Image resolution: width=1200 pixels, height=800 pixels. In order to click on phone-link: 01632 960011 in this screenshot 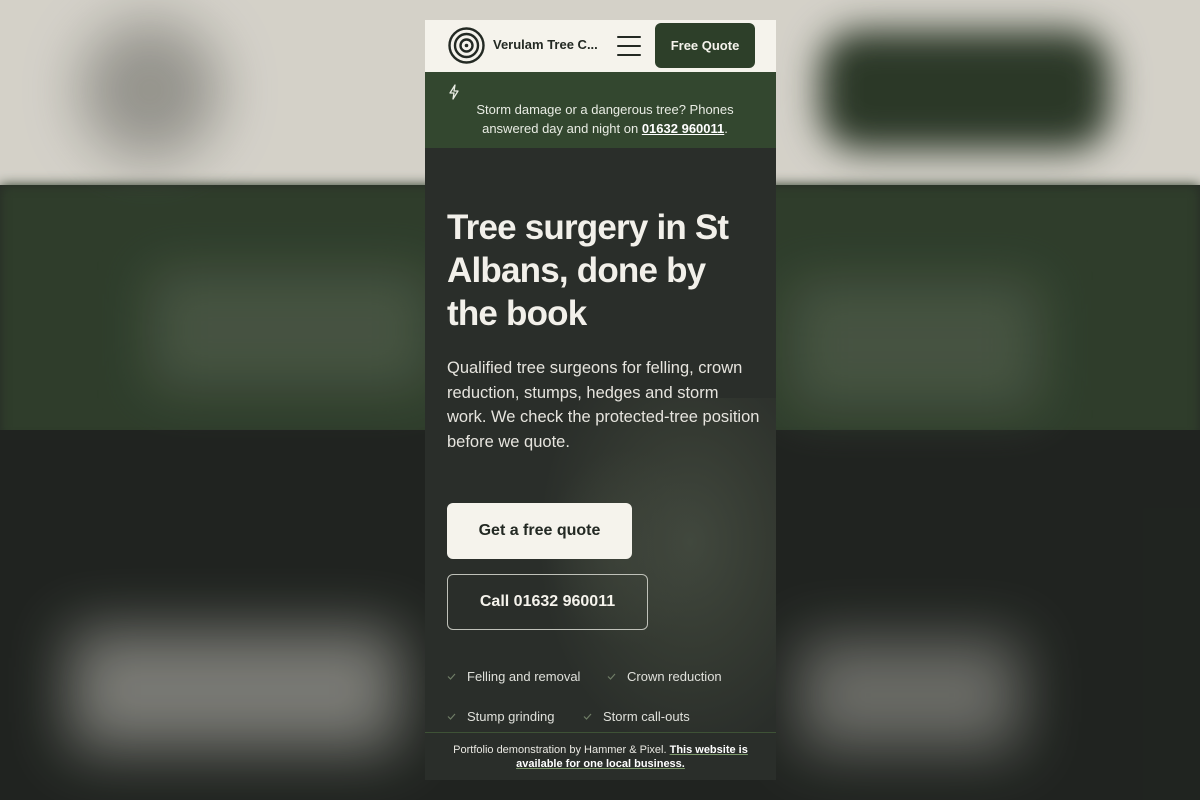, I will do `click(683, 128)`.